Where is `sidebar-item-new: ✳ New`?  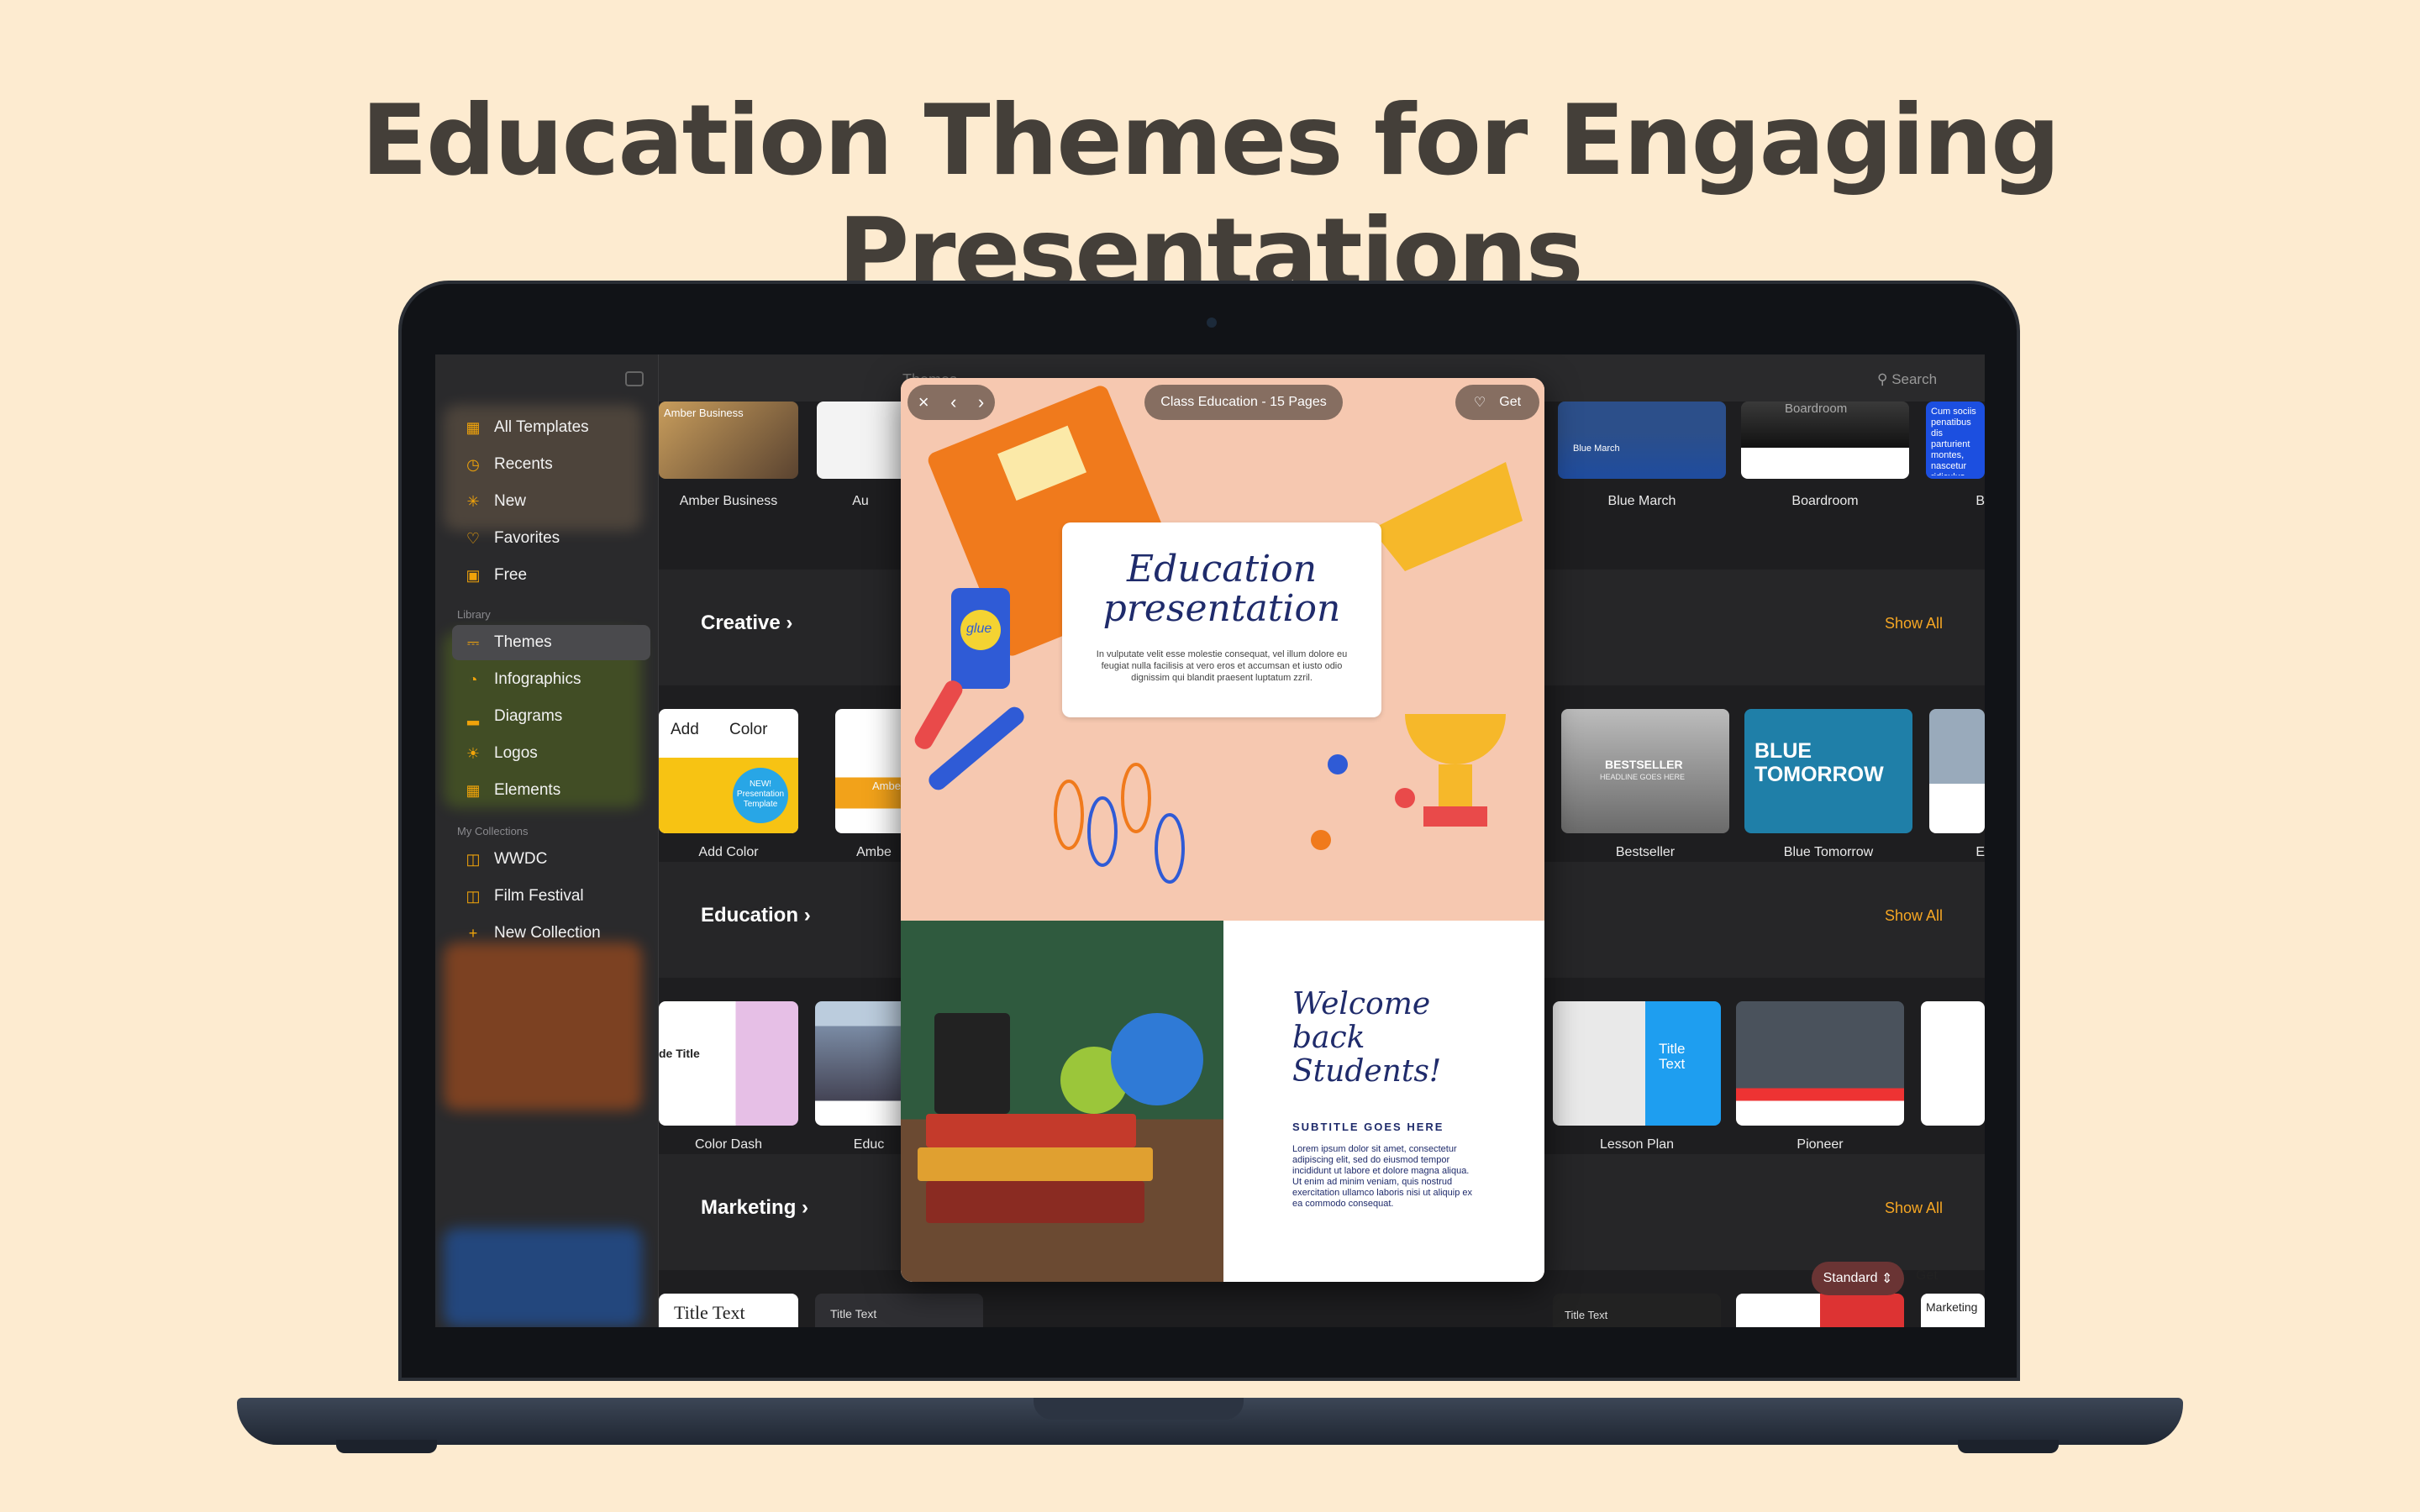
sidebar-item-new: ✳ New is located at coordinates (551, 501).